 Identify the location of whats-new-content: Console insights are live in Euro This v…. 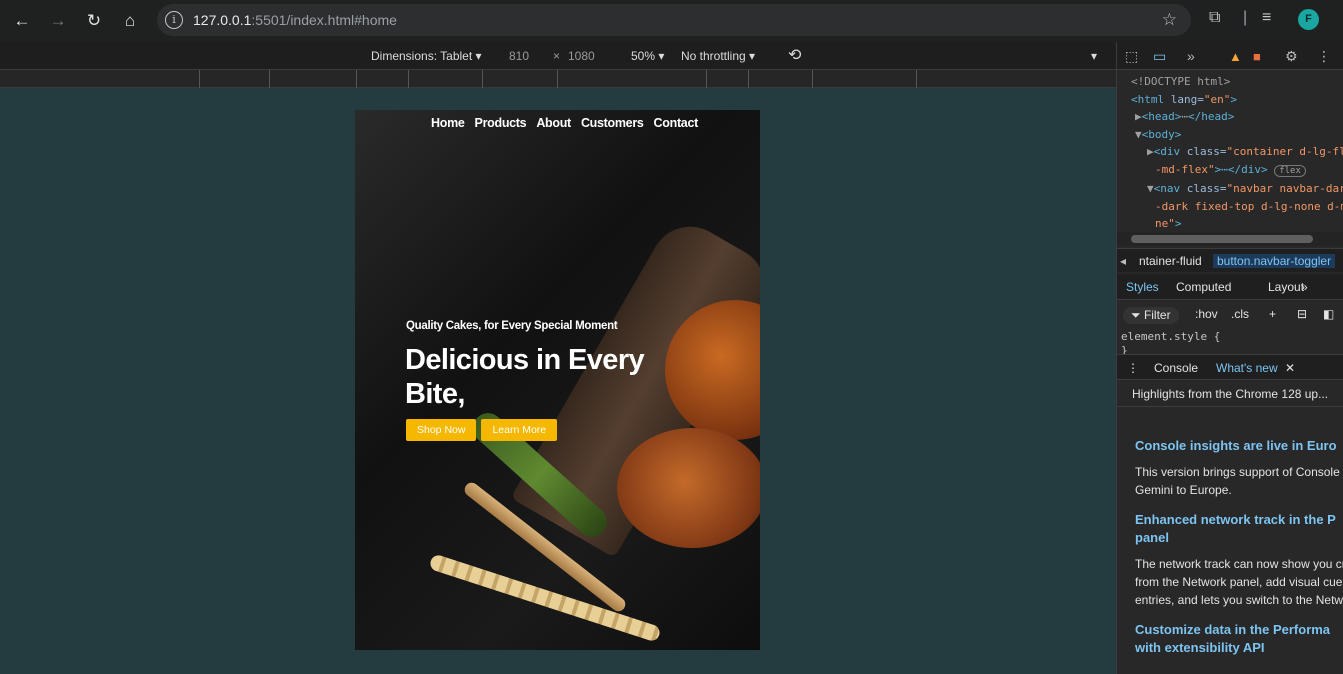
(1230, 540).